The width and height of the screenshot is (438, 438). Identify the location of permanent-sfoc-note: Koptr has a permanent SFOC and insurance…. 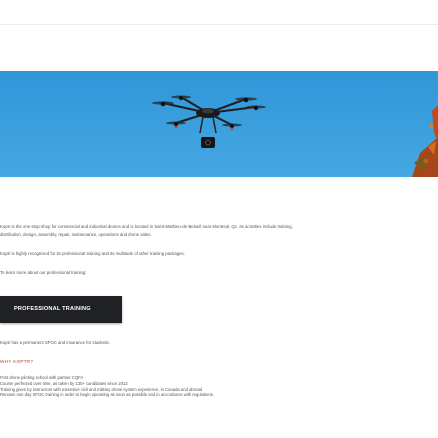
(55, 342).